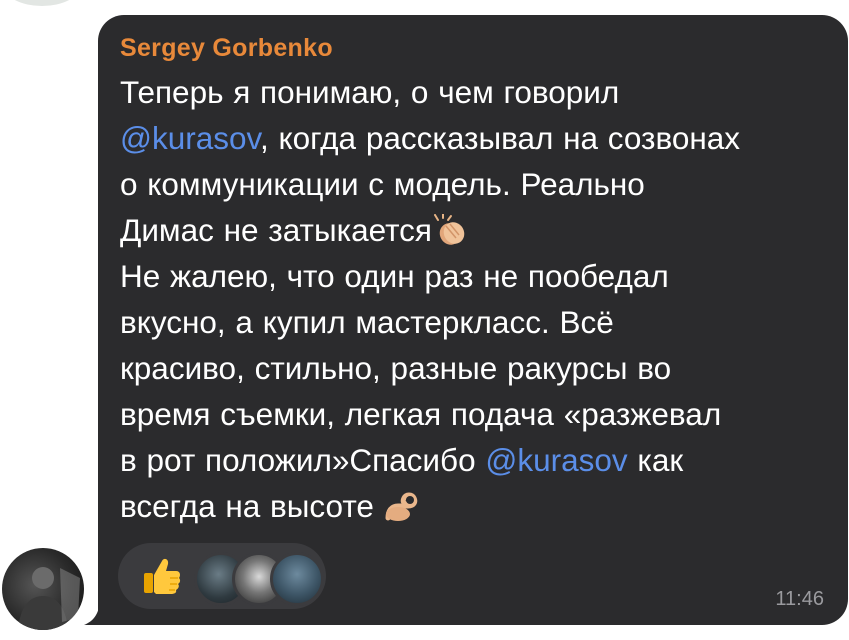  What do you see at coordinates (799, 599) in the screenshot?
I see `message-time: 11:46` at bounding box center [799, 599].